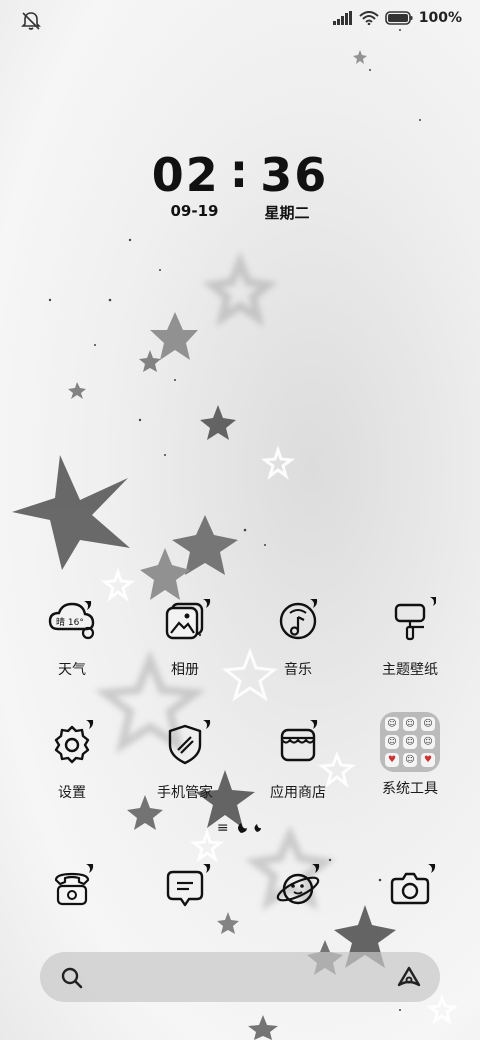 This screenshot has width=480, height=1040. What do you see at coordinates (222, 828) in the screenshot?
I see `page-indicator-list: ≡` at bounding box center [222, 828].